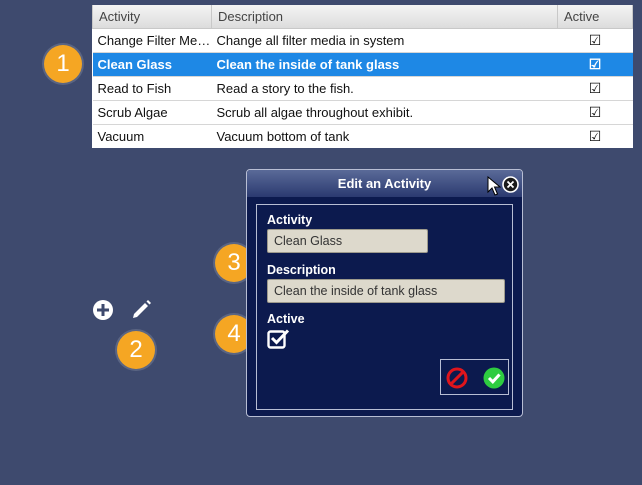 This screenshot has width=642, height=485. I want to click on edit-button, so click(142, 309).